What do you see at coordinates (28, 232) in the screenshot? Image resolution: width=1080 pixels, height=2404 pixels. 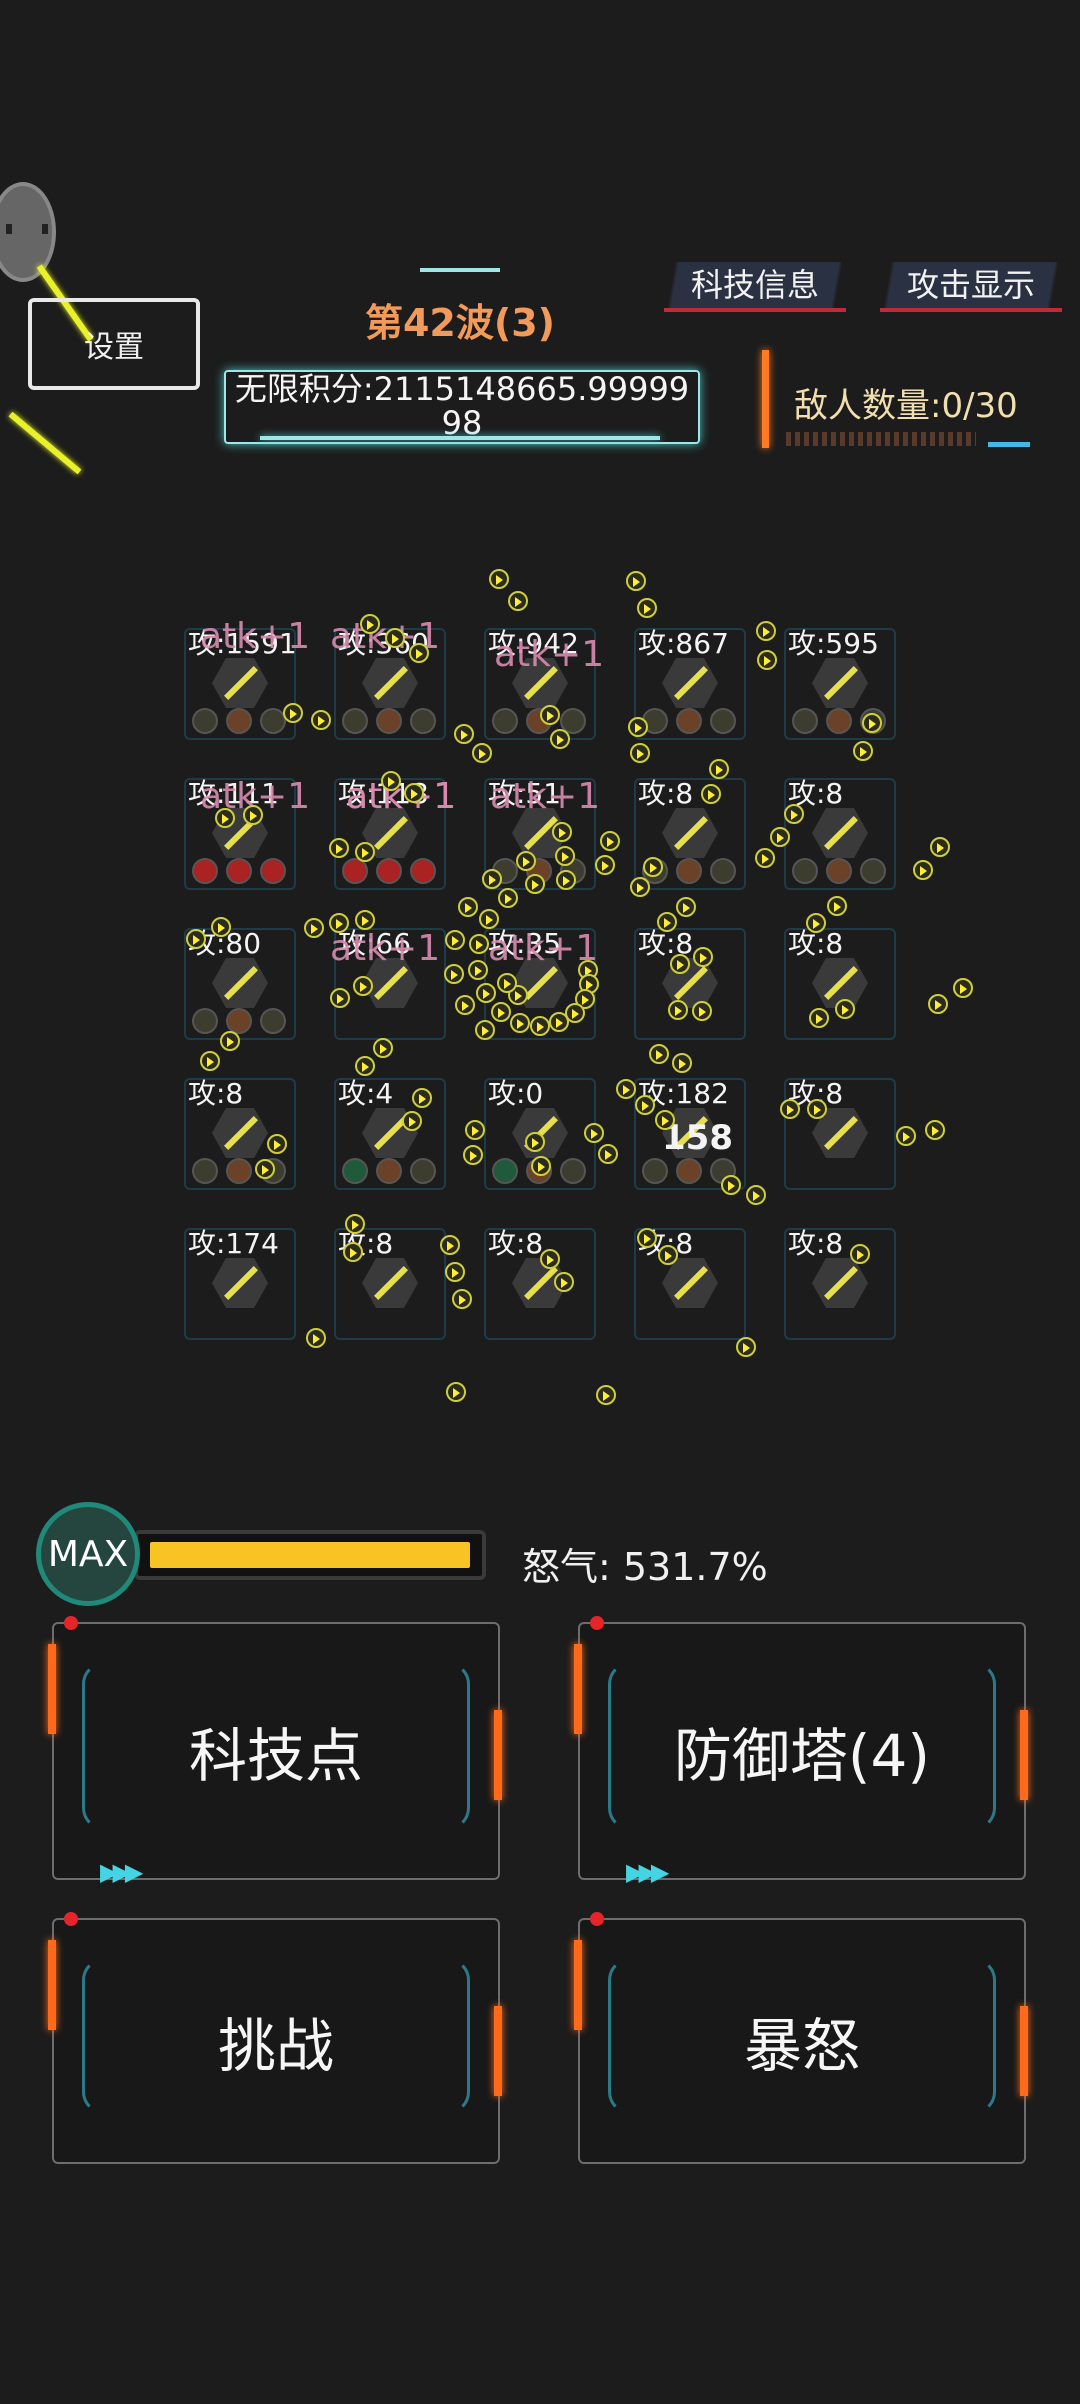 I see `avatar` at bounding box center [28, 232].